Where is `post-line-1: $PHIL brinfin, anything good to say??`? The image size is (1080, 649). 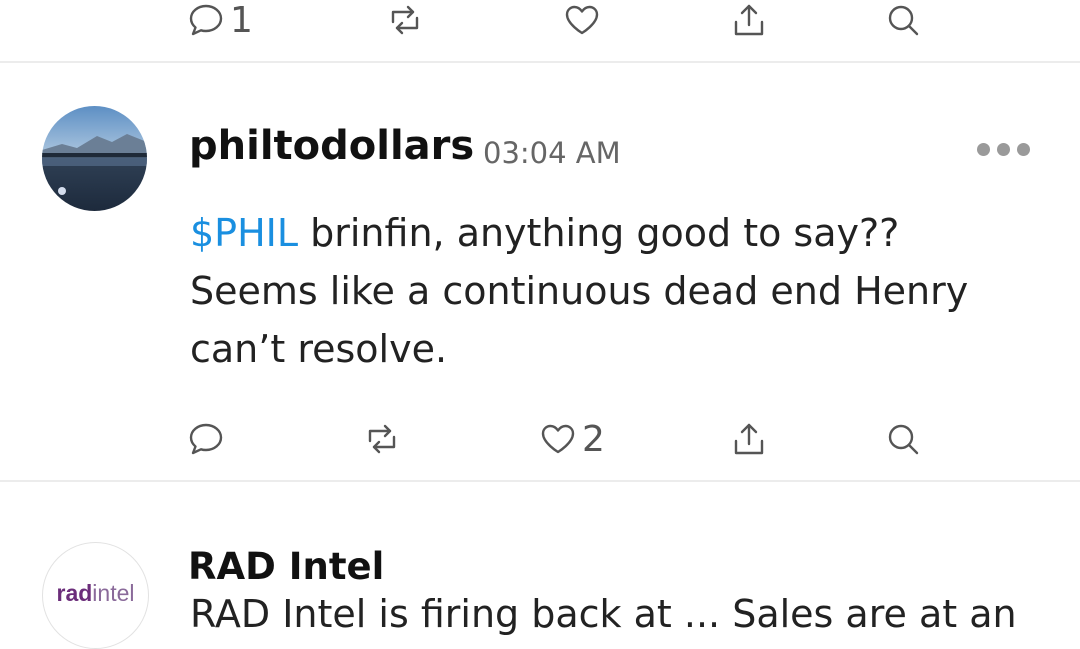 post-line-1: $PHIL brinfin, anything good to say?? is located at coordinates (620, 233).